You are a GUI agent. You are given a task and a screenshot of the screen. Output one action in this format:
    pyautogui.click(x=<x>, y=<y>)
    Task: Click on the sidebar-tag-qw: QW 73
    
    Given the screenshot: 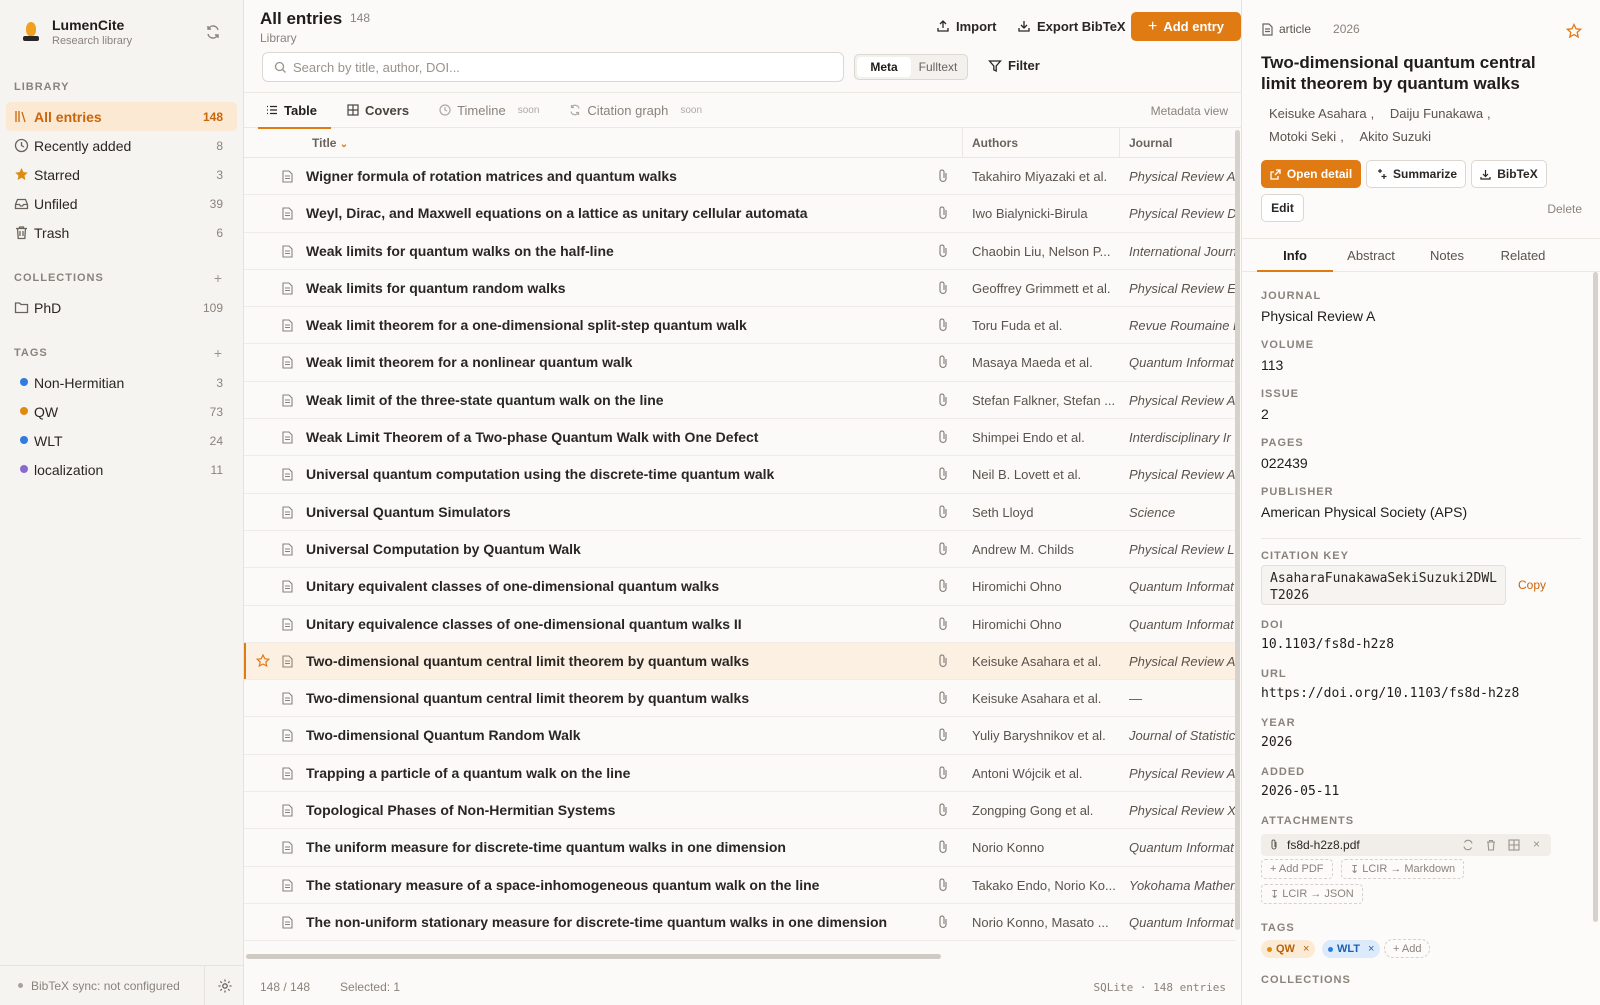 What is the action you would take?
    pyautogui.click(x=121, y=411)
    